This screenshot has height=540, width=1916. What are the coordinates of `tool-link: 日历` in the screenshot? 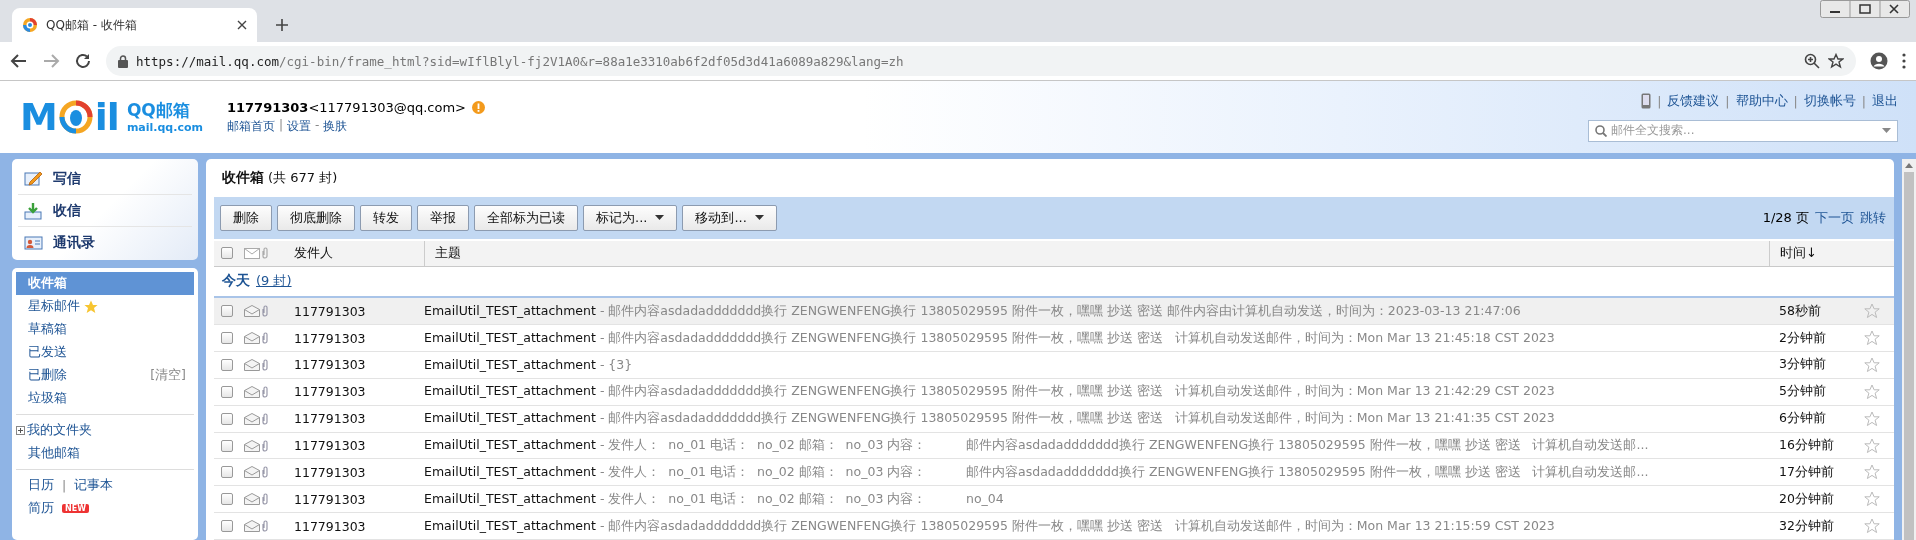 It's located at (41, 485).